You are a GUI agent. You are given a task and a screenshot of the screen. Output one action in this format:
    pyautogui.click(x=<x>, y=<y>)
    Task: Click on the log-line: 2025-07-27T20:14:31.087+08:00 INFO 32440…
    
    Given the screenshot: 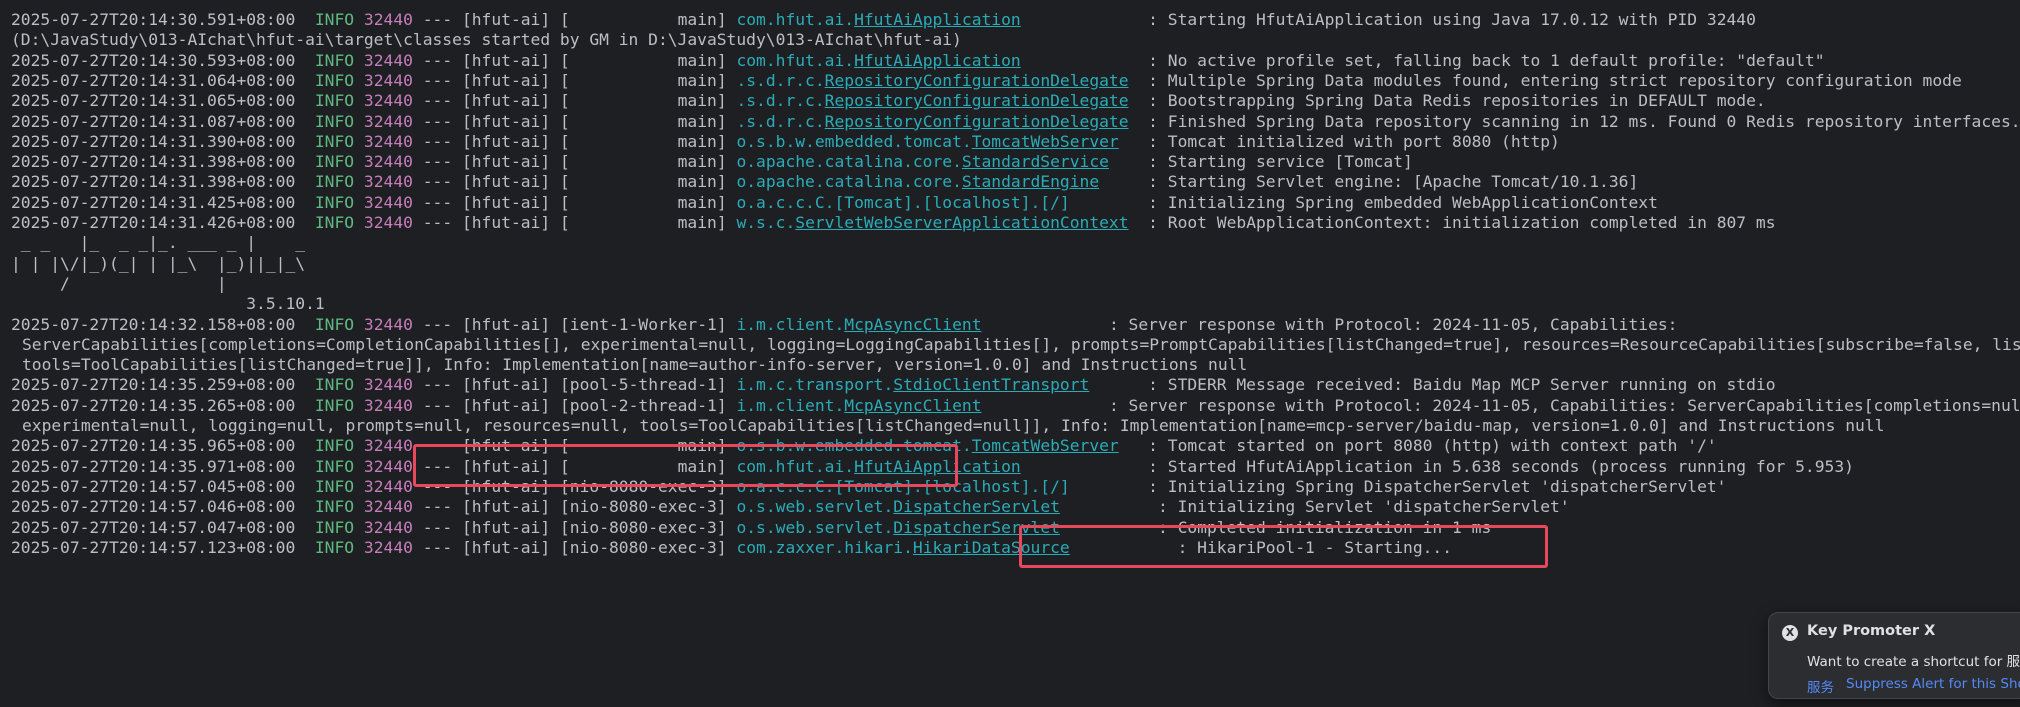 What is the action you would take?
    pyautogui.click(x=1015, y=122)
    